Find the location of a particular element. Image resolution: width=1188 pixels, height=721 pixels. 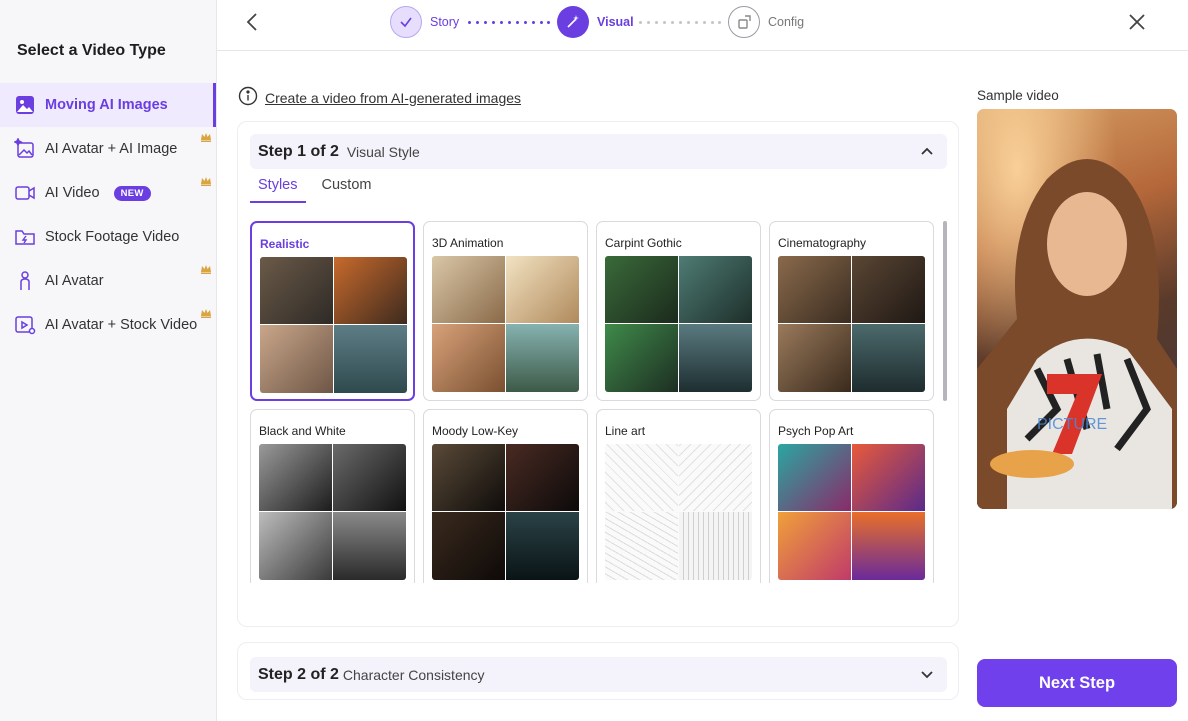

style-name: Psych Pop Art is located at coordinates (816, 431).